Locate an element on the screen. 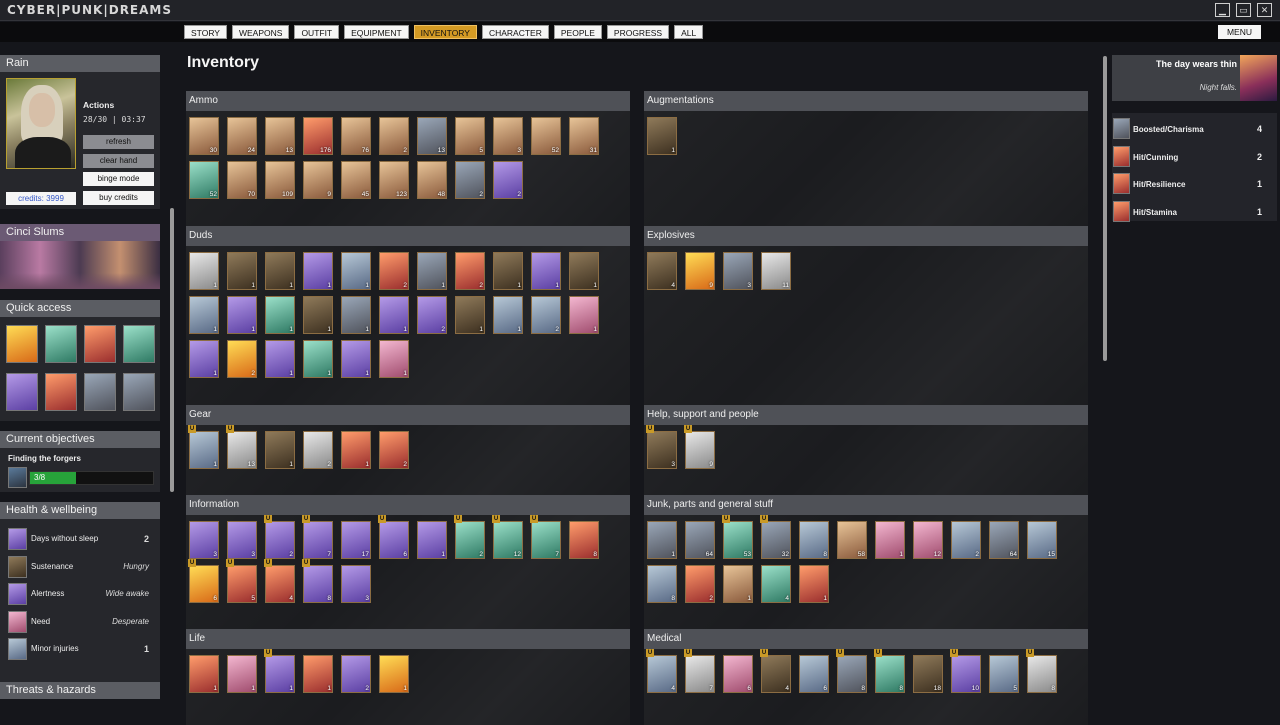  inventory-item: 11 is located at coordinates (776, 271).